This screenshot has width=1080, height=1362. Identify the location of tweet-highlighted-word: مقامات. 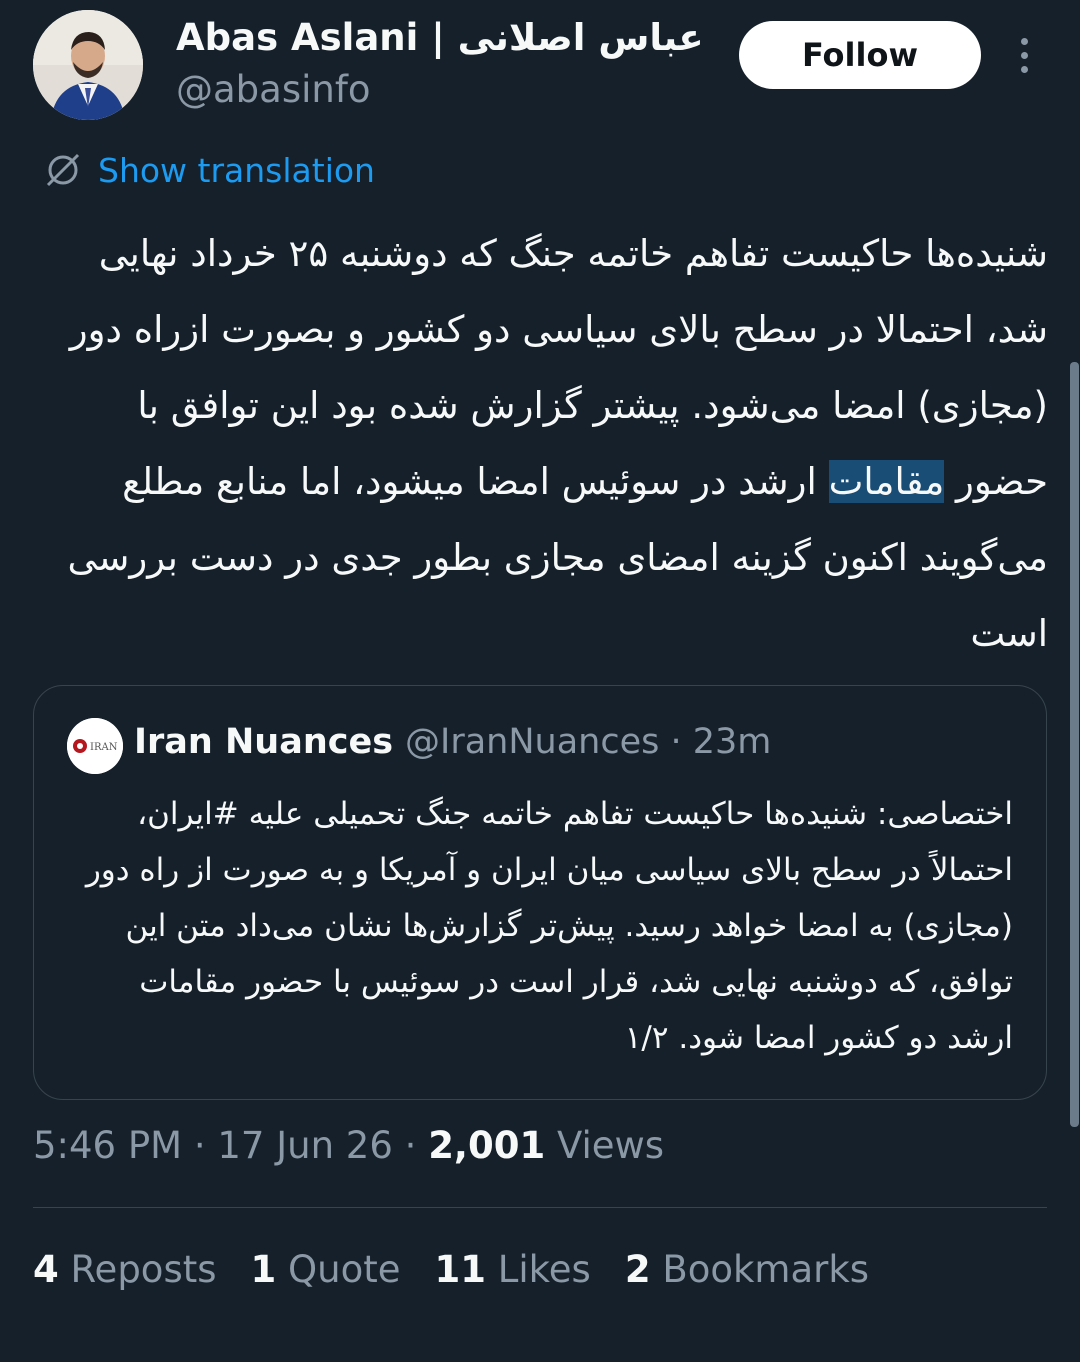
(886, 481).